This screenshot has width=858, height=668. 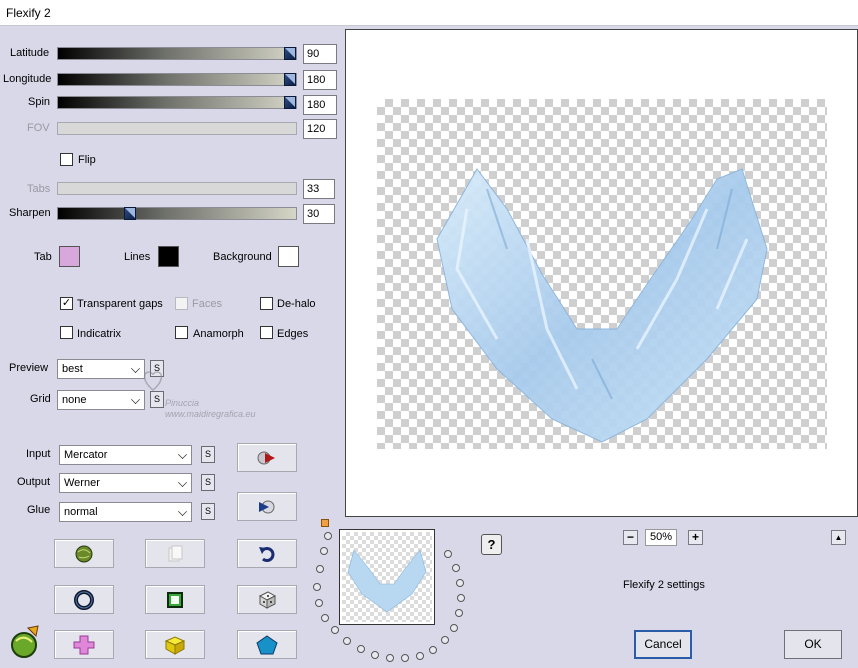 What do you see at coordinates (218, 334) in the screenshot?
I see `anamorph-label: Anamorph` at bounding box center [218, 334].